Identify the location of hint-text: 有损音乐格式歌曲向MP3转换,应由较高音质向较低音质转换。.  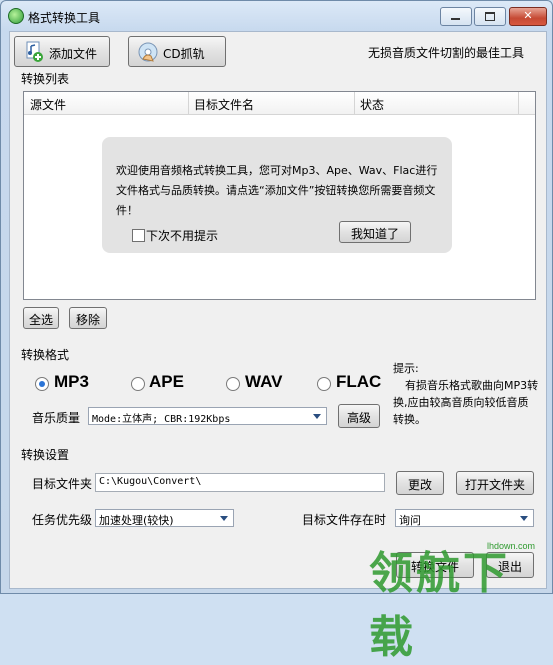
(466, 402).